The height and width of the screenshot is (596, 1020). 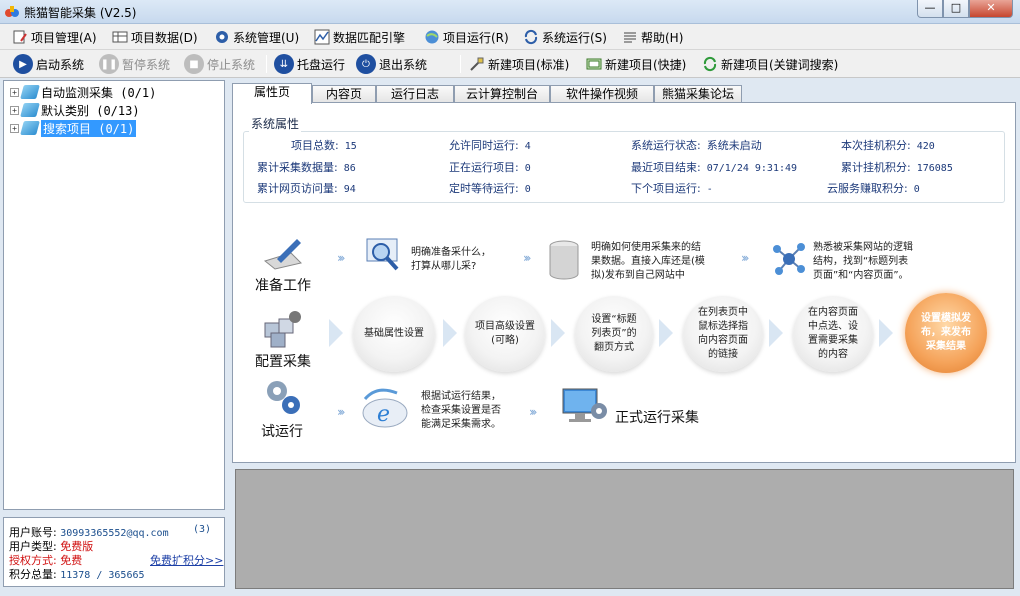 I want to click on new-project-quick-button: 新建项目(快捷), so click(x=636, y=64).